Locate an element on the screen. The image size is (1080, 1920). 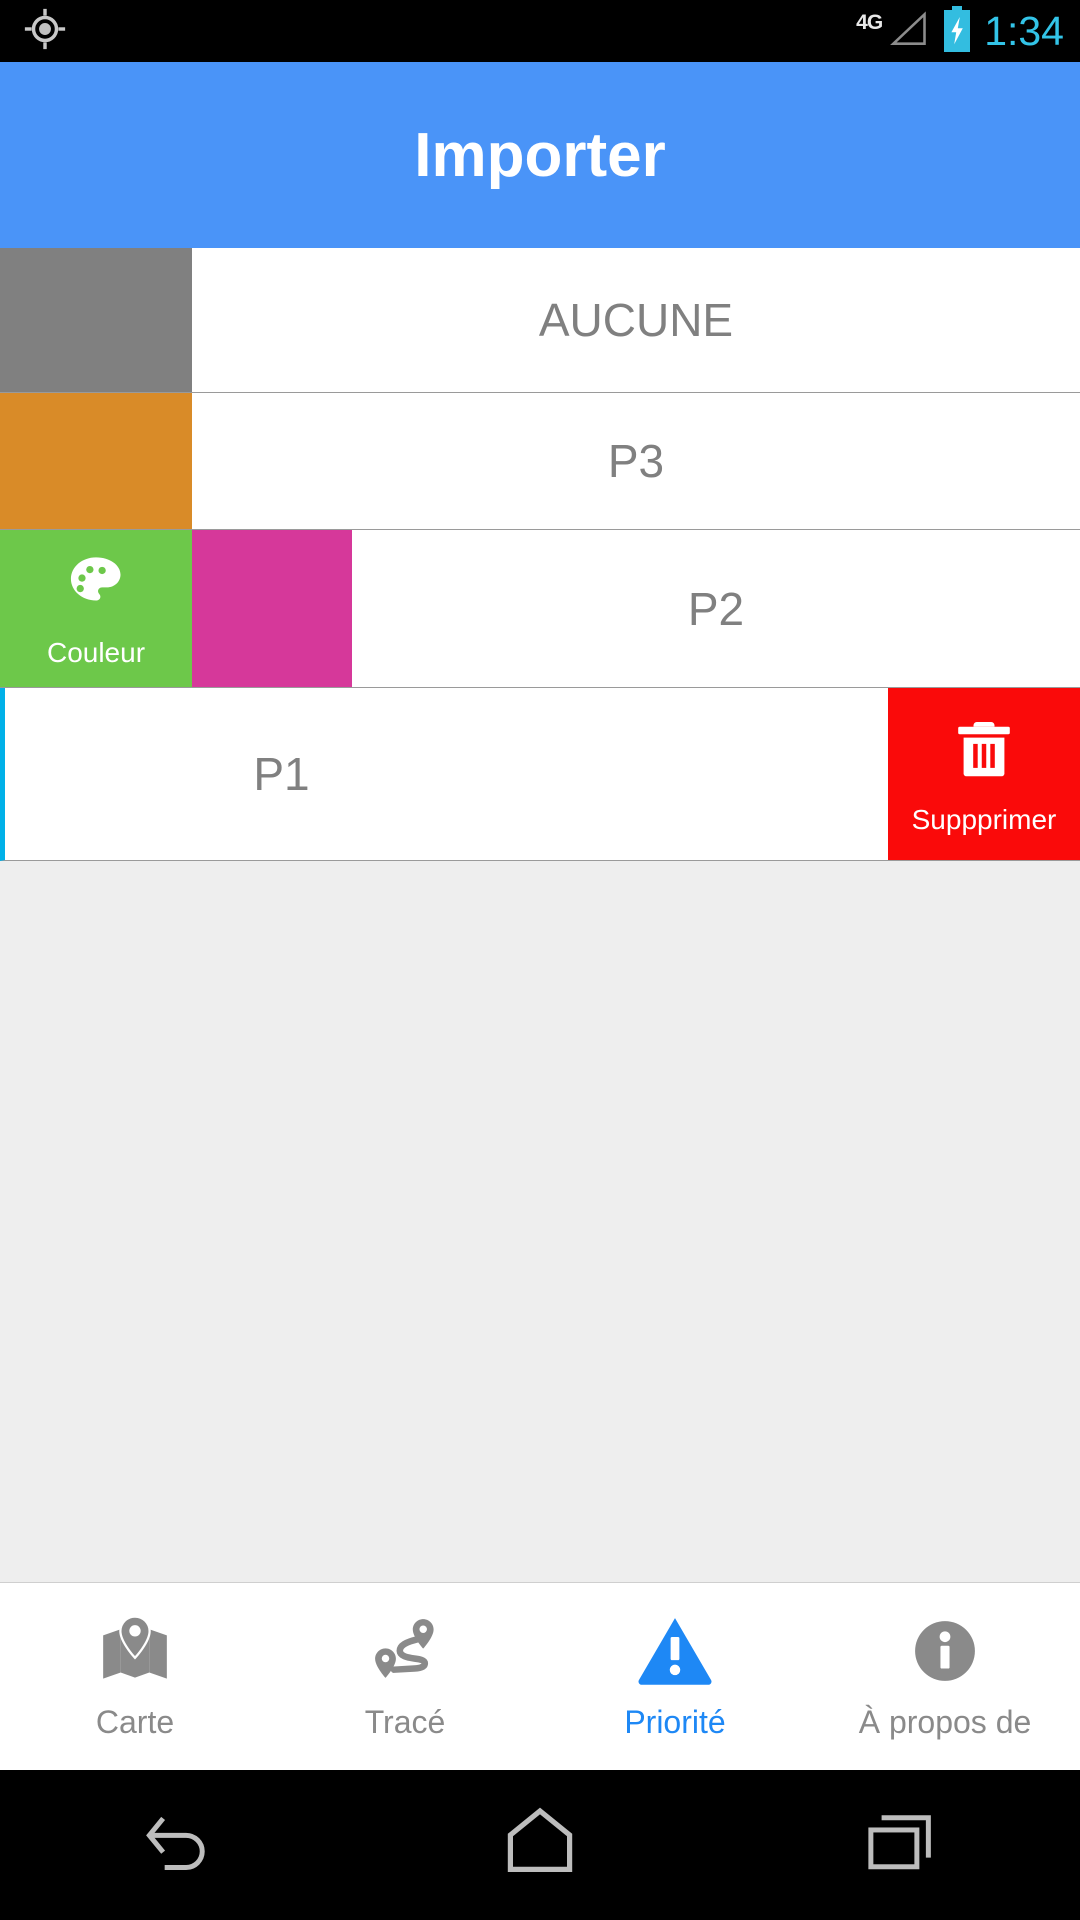
info-circle-icon is located at coordinates (945, 1651).